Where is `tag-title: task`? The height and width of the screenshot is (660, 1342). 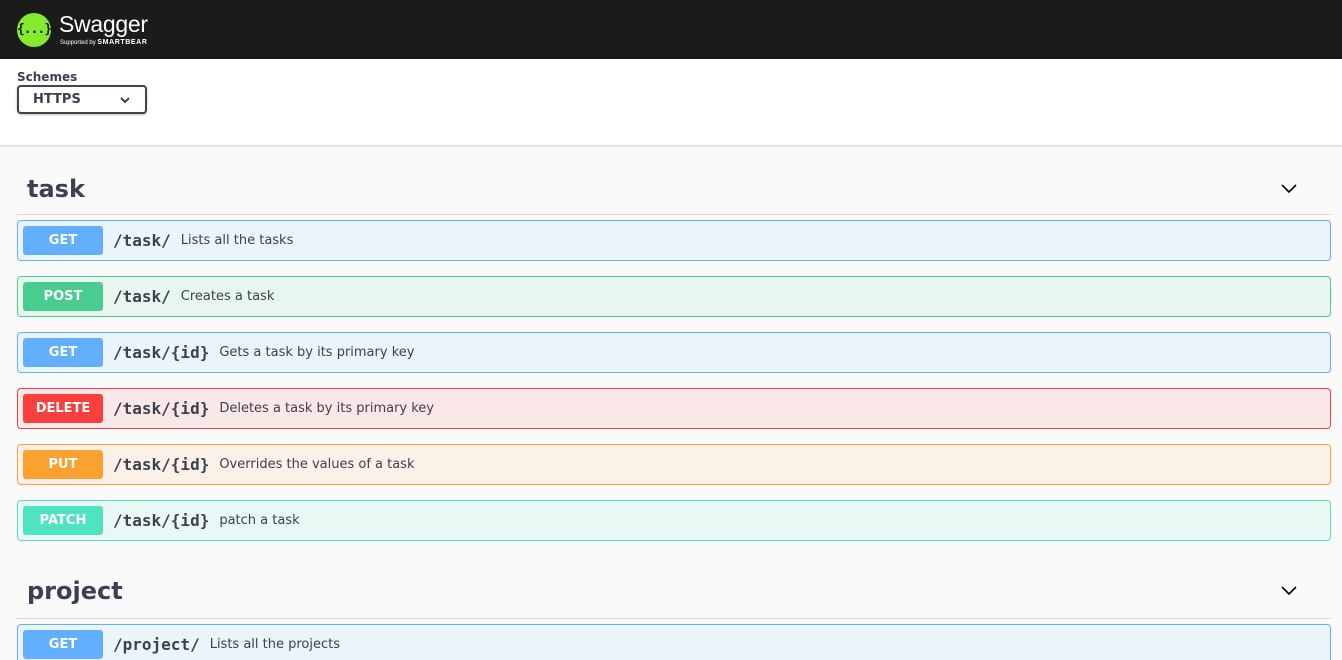 tag-title: task is located at coordinates (56, 188).